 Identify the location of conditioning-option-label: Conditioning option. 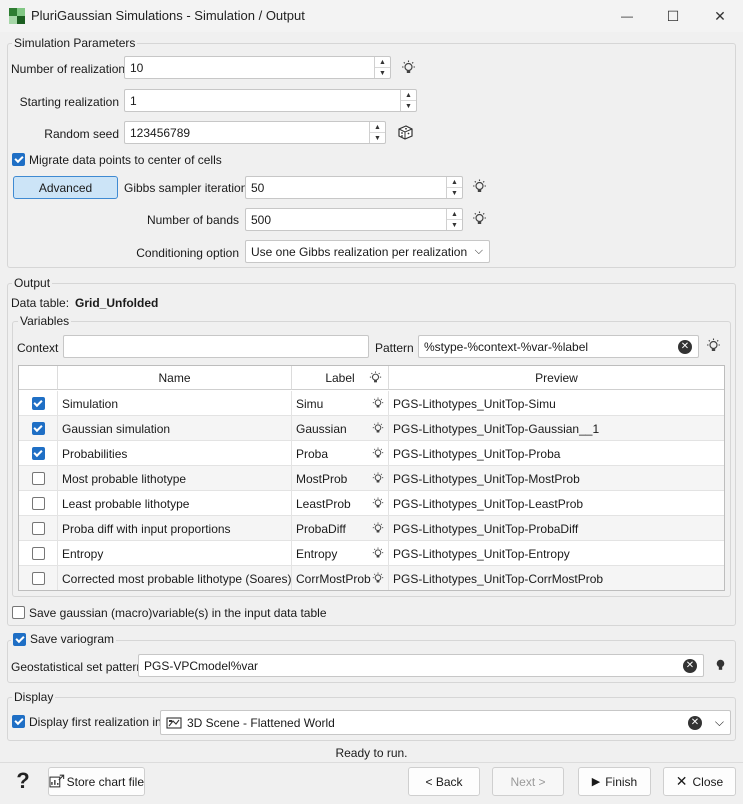
(187, 253).